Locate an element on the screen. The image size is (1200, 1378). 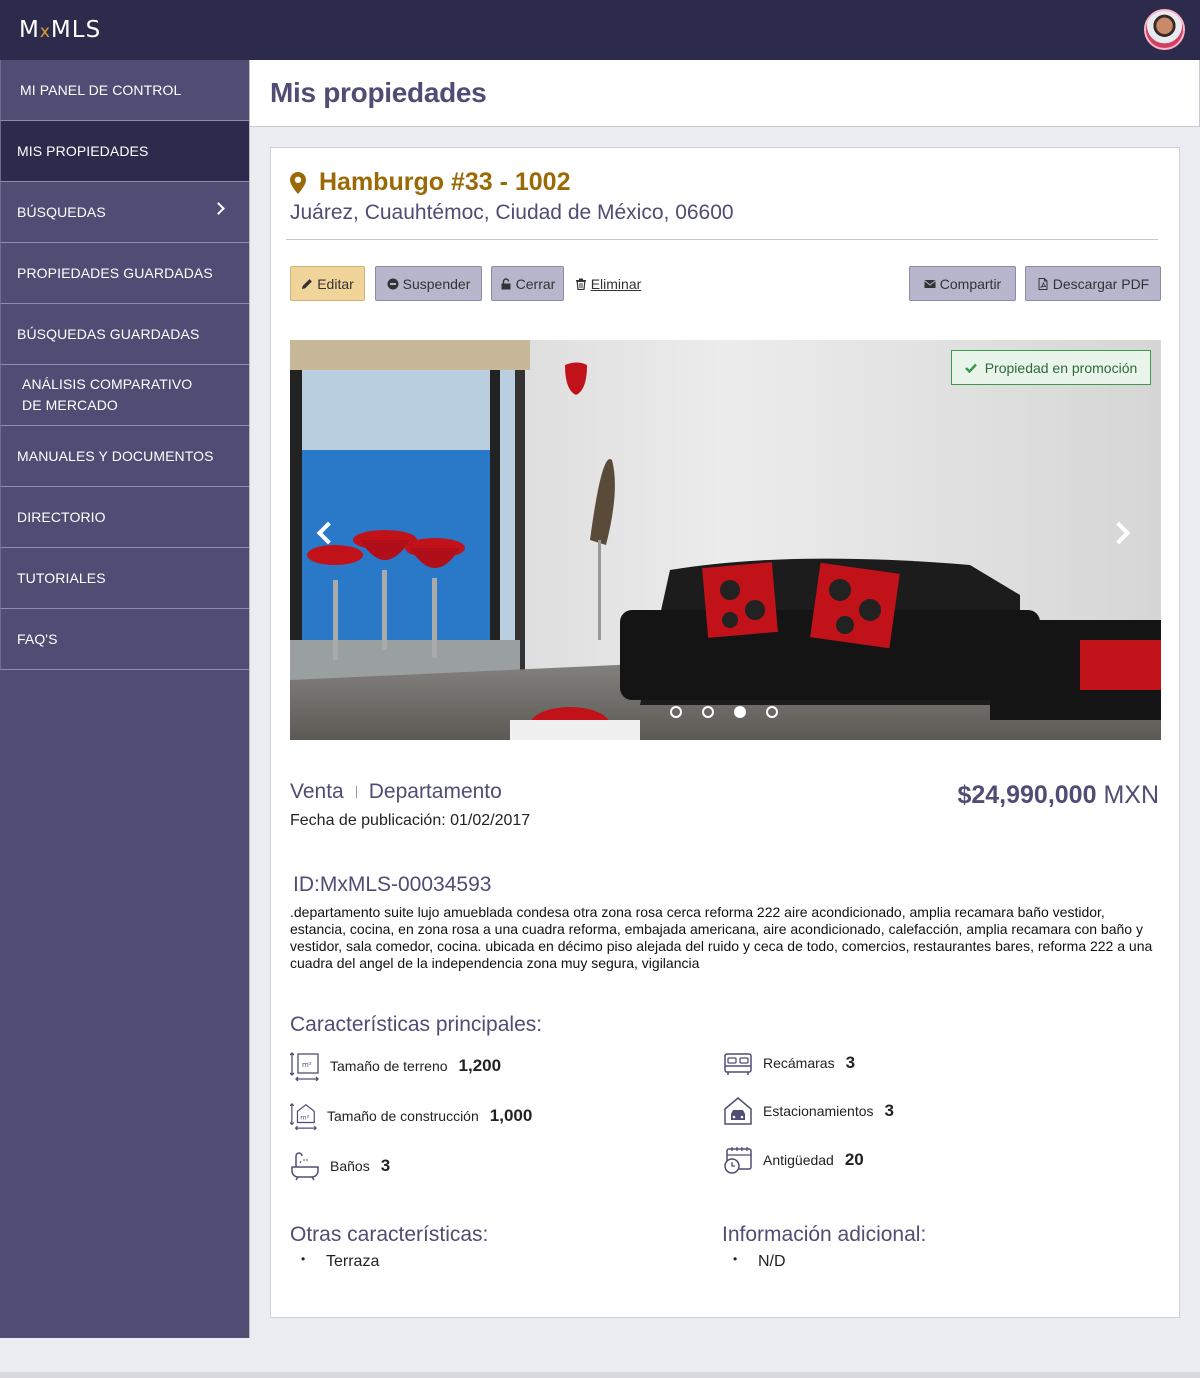
sidebar-item-label: FAQ'S is located at coordinates (37, 639).